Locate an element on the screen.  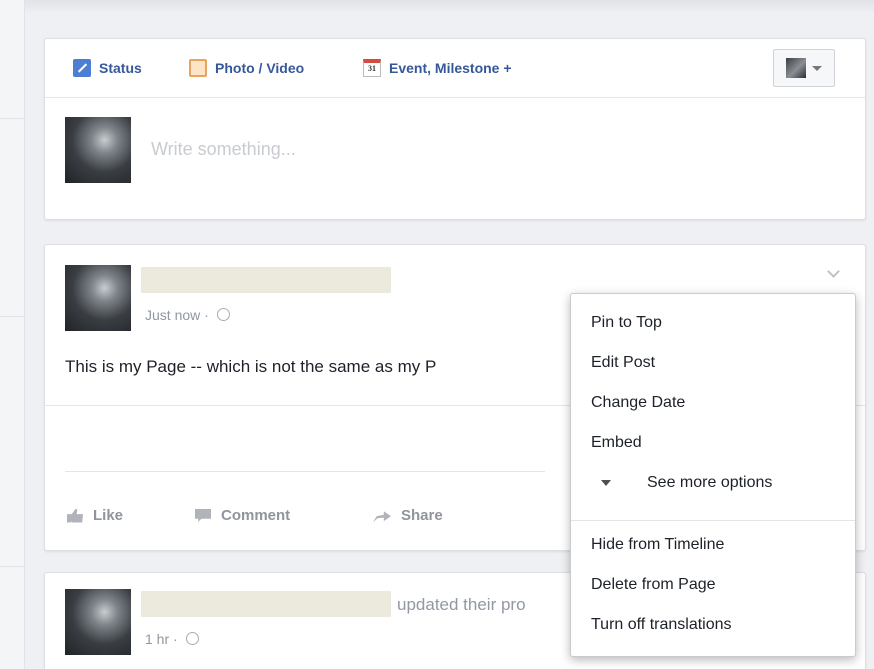
triangle-down-icon is located at coordinates (606, 483).